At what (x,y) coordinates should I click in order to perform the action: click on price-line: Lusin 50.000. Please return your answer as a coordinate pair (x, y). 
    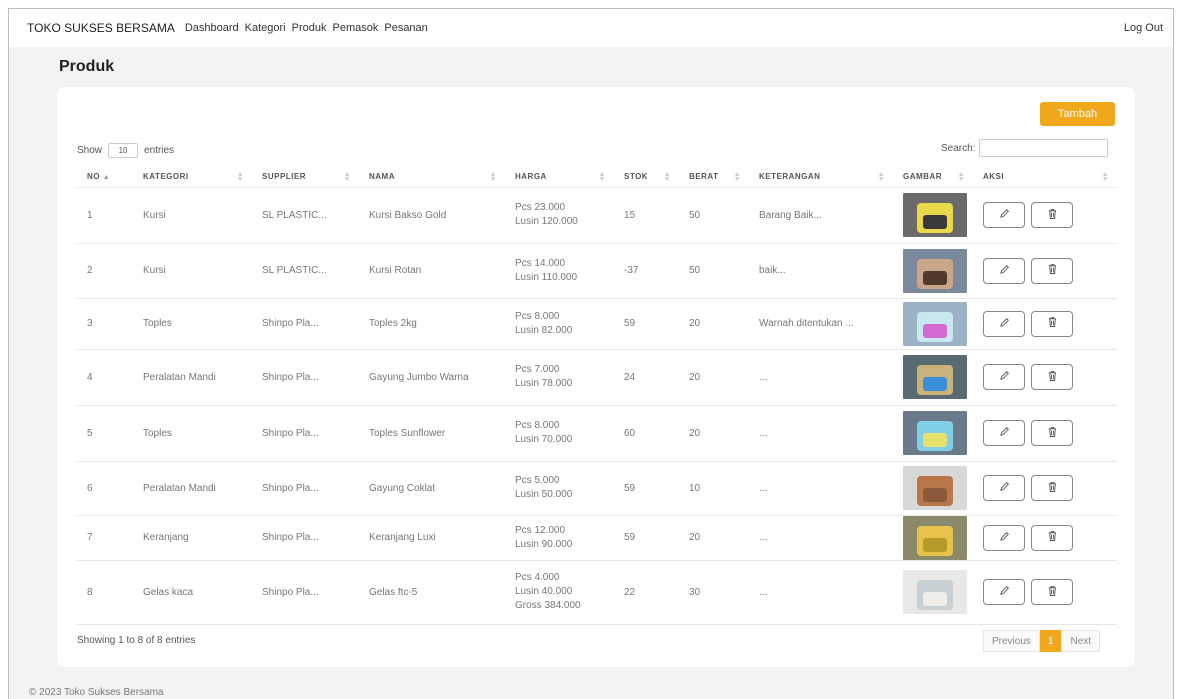
    Looking at the image, I should click on (544, 494).